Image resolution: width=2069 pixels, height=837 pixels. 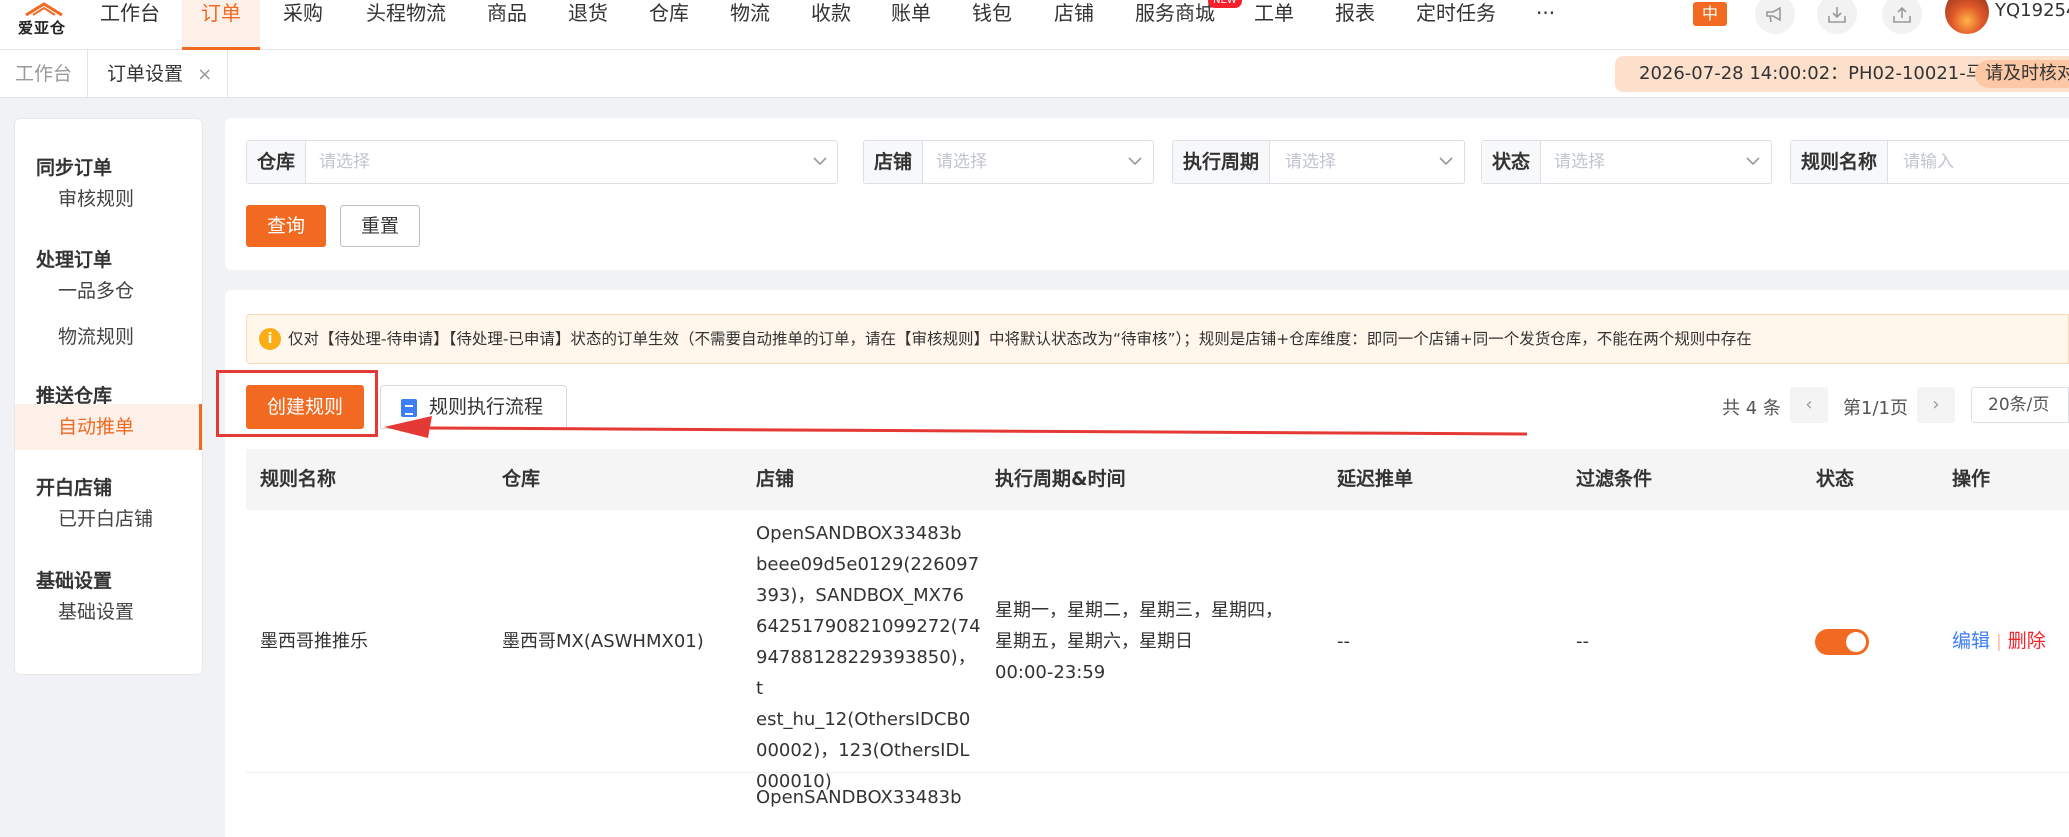 I want to click on announcement-button, so click(x=1775, y=17).